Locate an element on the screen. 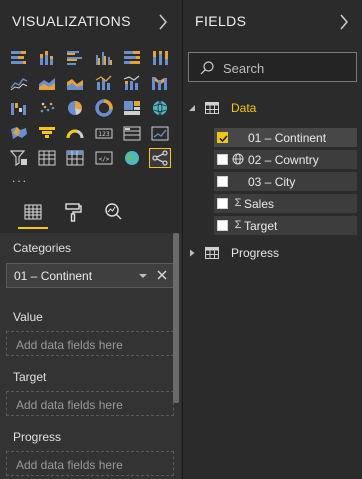 This screenshot has height=479, width=362. kpi-icon is located at coordinates (160, 133).